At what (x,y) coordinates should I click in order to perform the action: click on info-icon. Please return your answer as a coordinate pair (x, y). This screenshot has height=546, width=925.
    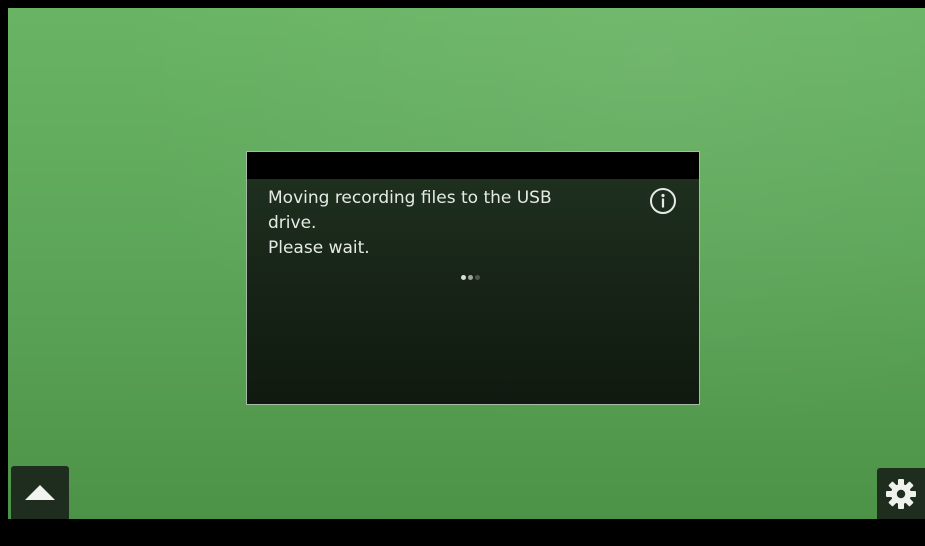
    Looking at the image, I should click on (663, 201).